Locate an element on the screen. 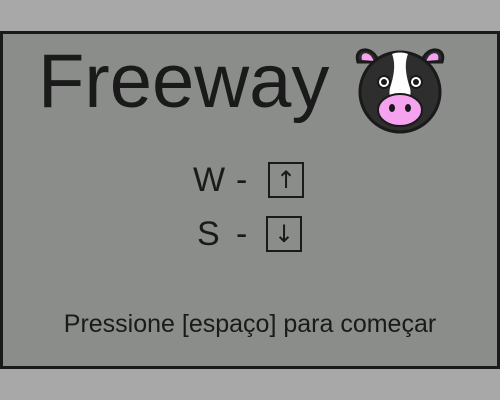 The image size is (500, 400). control-key-label: W is located at coordinates (209, 180).